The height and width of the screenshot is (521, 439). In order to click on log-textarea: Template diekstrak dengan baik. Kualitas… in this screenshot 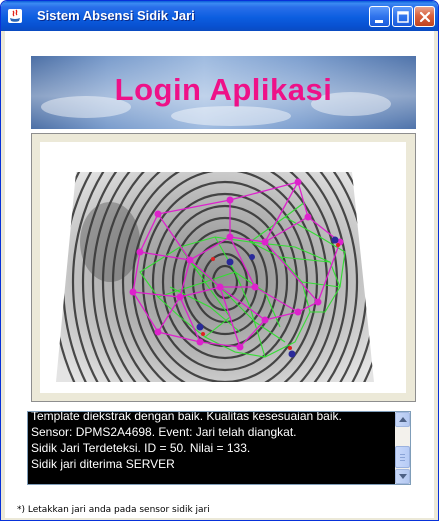, I will do `click(219, 448)`.